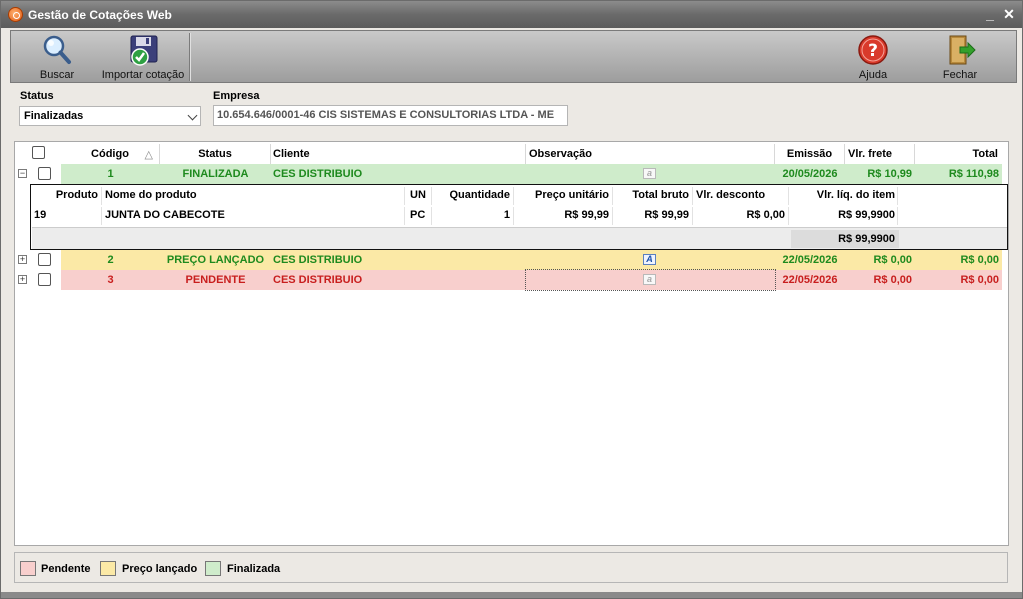 This screenshot has width=1023, height=599. I want to click on detail-cell-desconto: R$ 0,00, so click(741, 216).